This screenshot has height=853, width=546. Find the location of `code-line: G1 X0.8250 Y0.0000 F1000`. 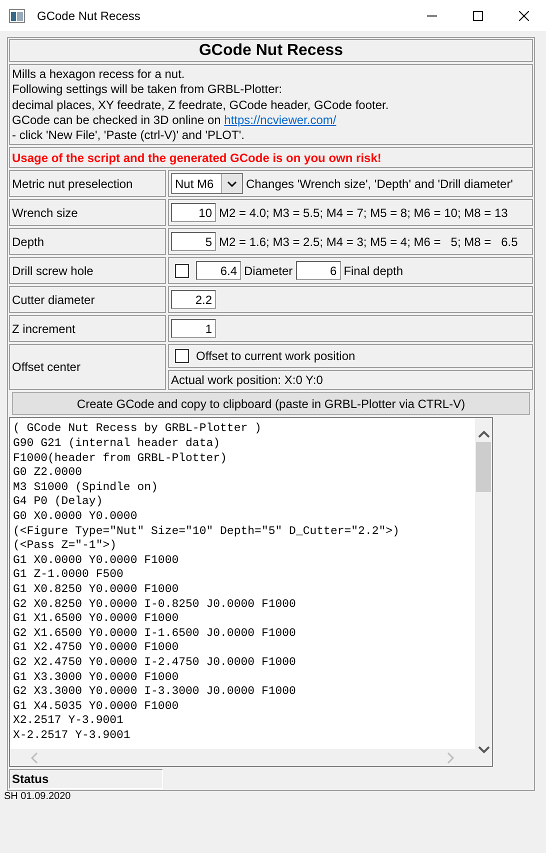

code-line: G1 X0.8250 Y0.0000 F1000 is located at coordinates (96, 590).